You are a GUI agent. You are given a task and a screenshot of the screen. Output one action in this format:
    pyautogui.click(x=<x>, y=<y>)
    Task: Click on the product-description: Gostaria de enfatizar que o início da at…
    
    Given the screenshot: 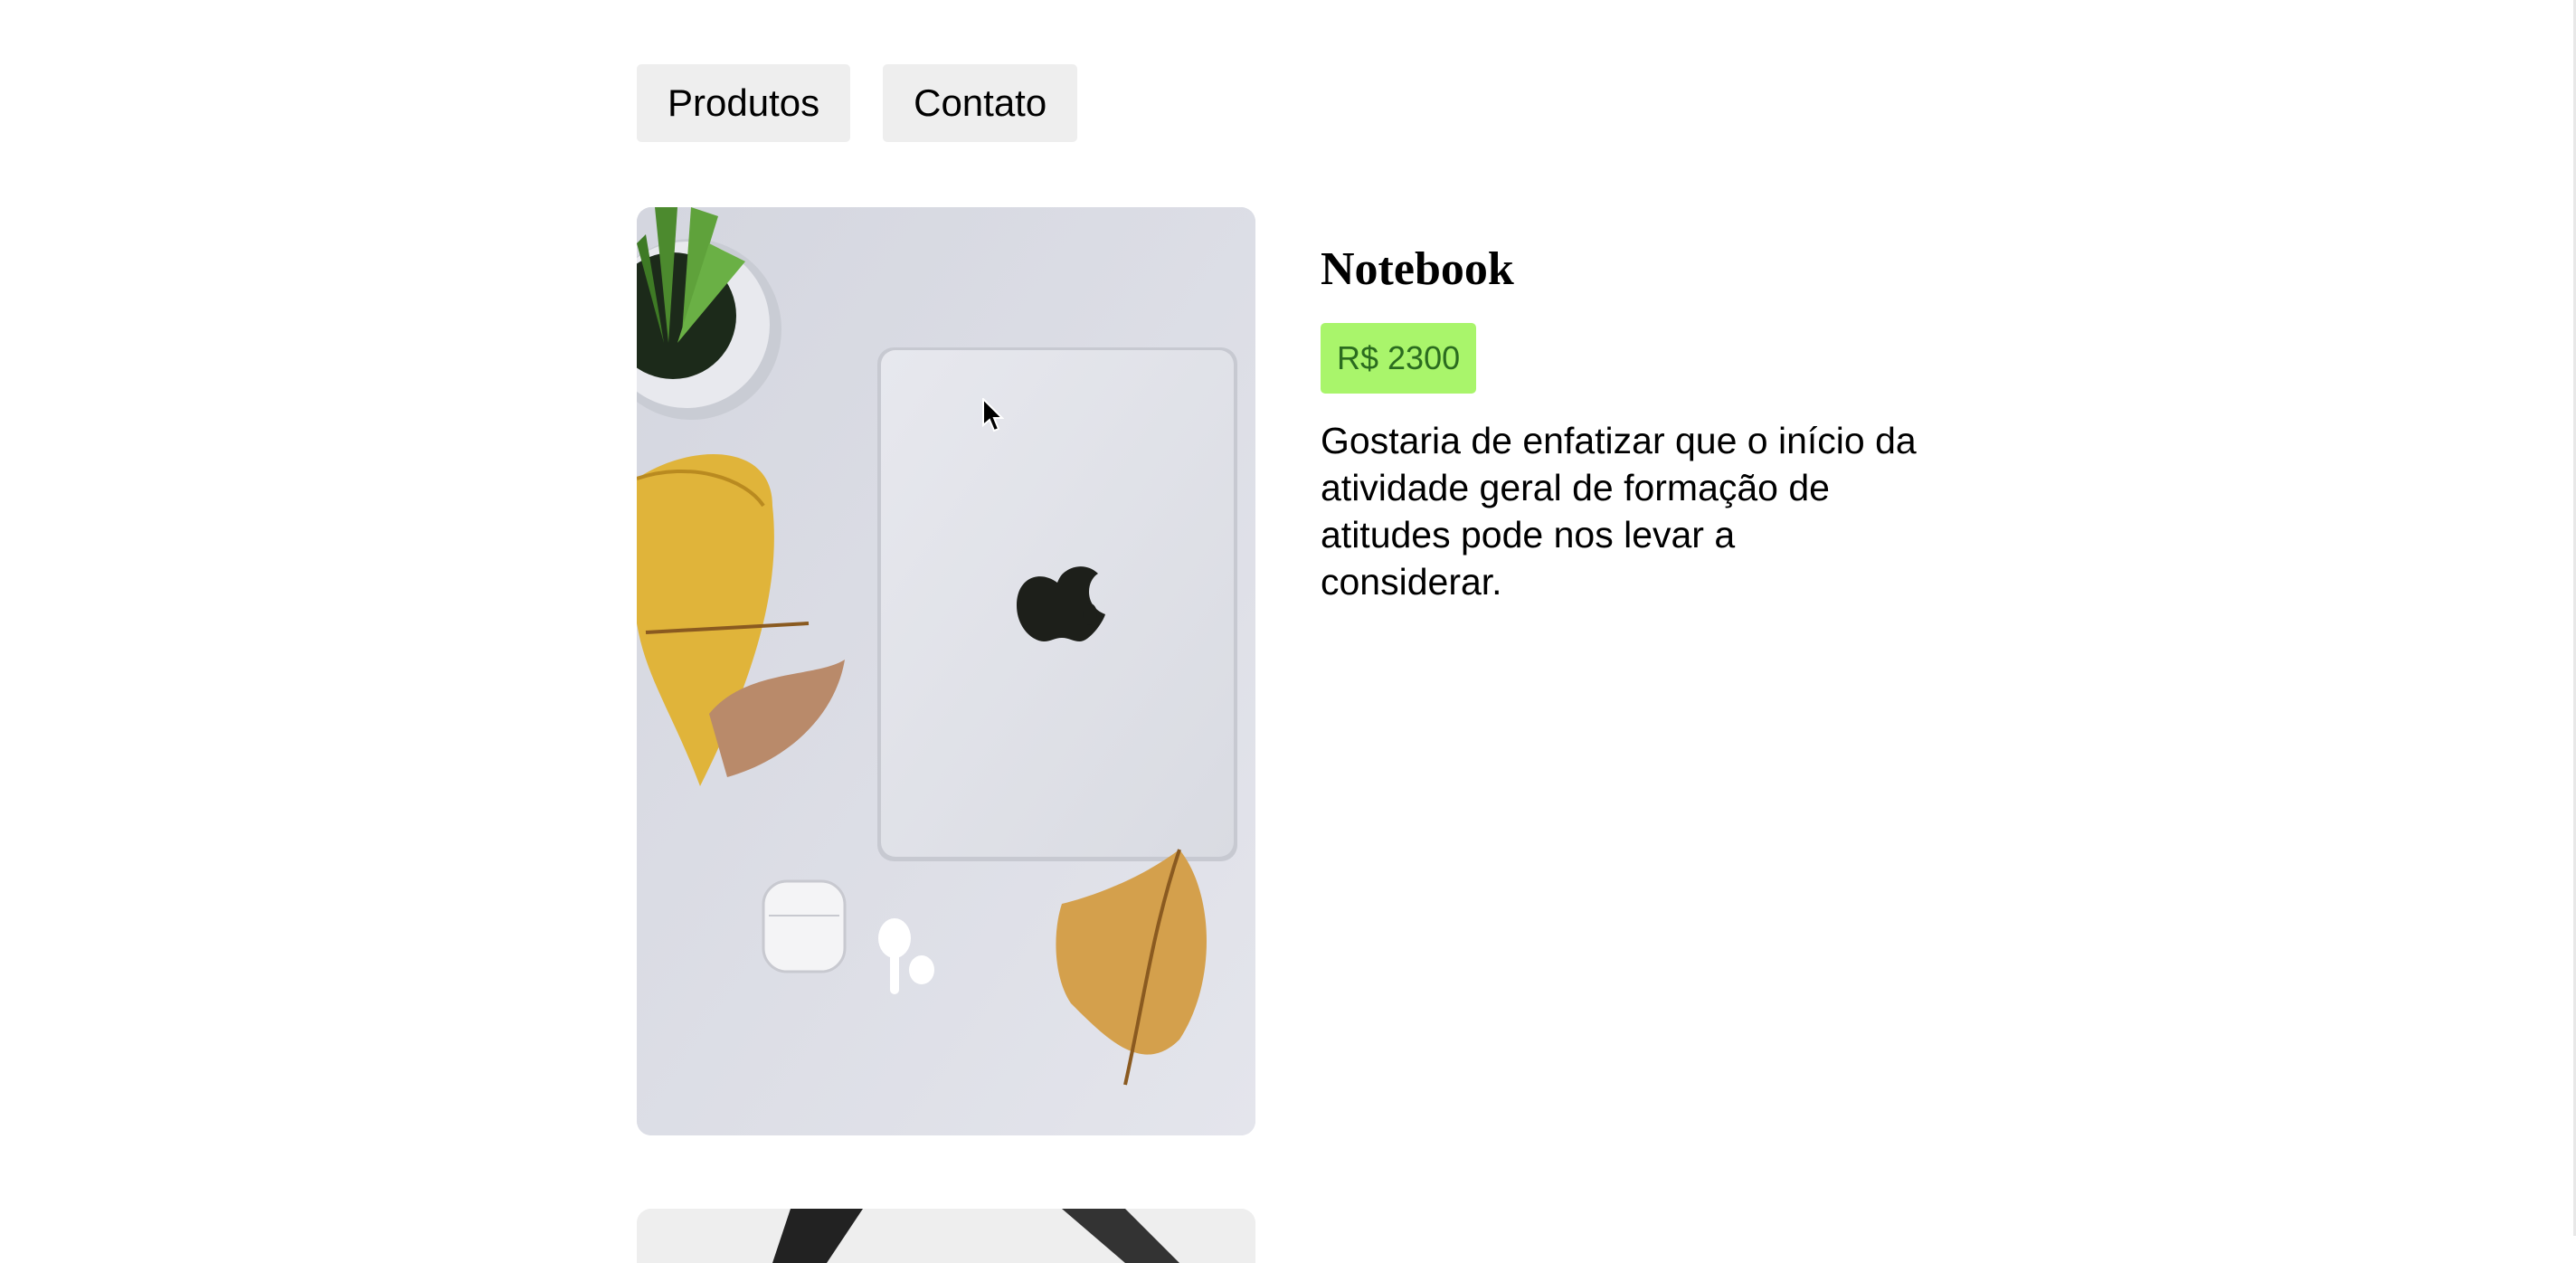 What is the action you would take?
    pyautogui.click(x=1619, y=512)
    